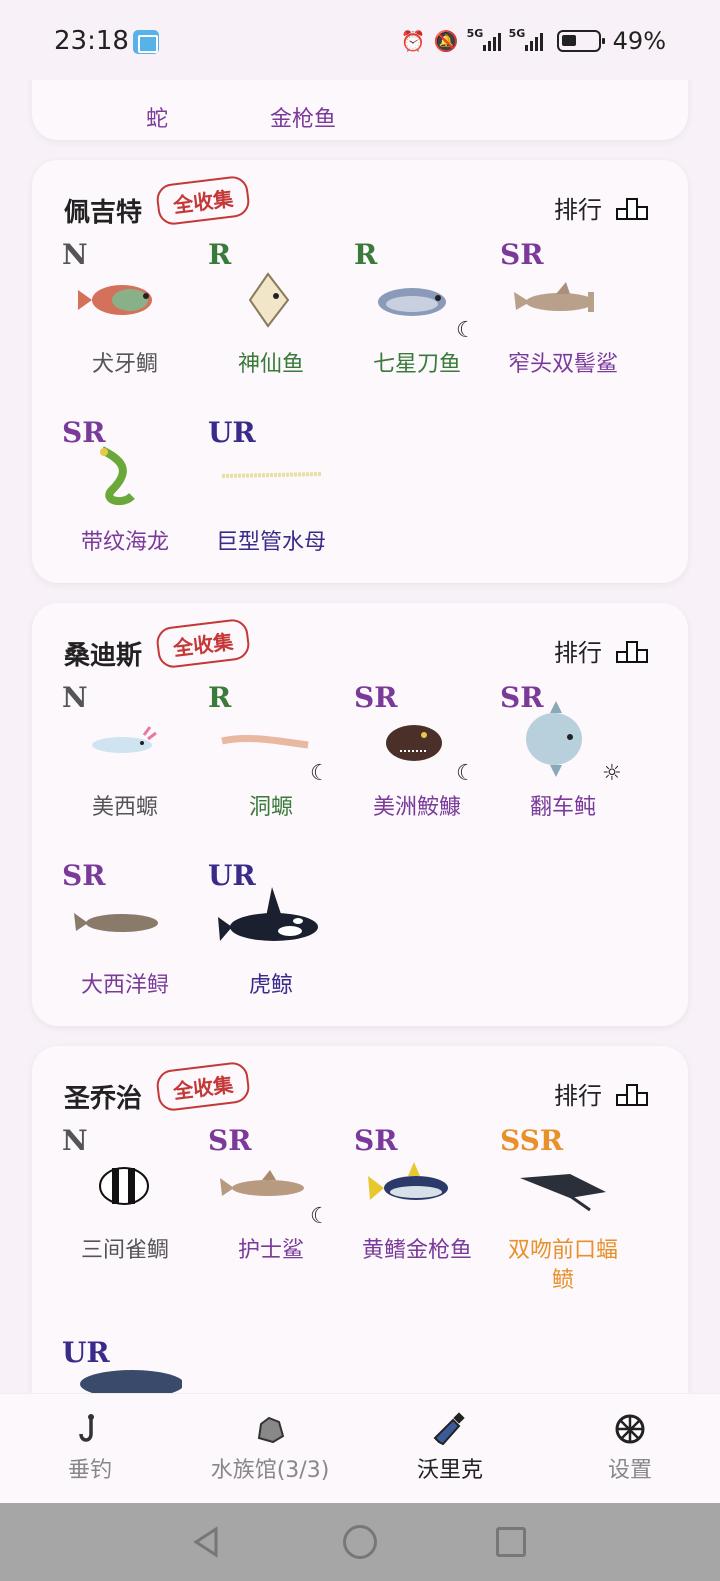  Describe the element at coordinates (416, 807) in the screenshot. I see `fish-name: 美洲鮟鱇` at that location.